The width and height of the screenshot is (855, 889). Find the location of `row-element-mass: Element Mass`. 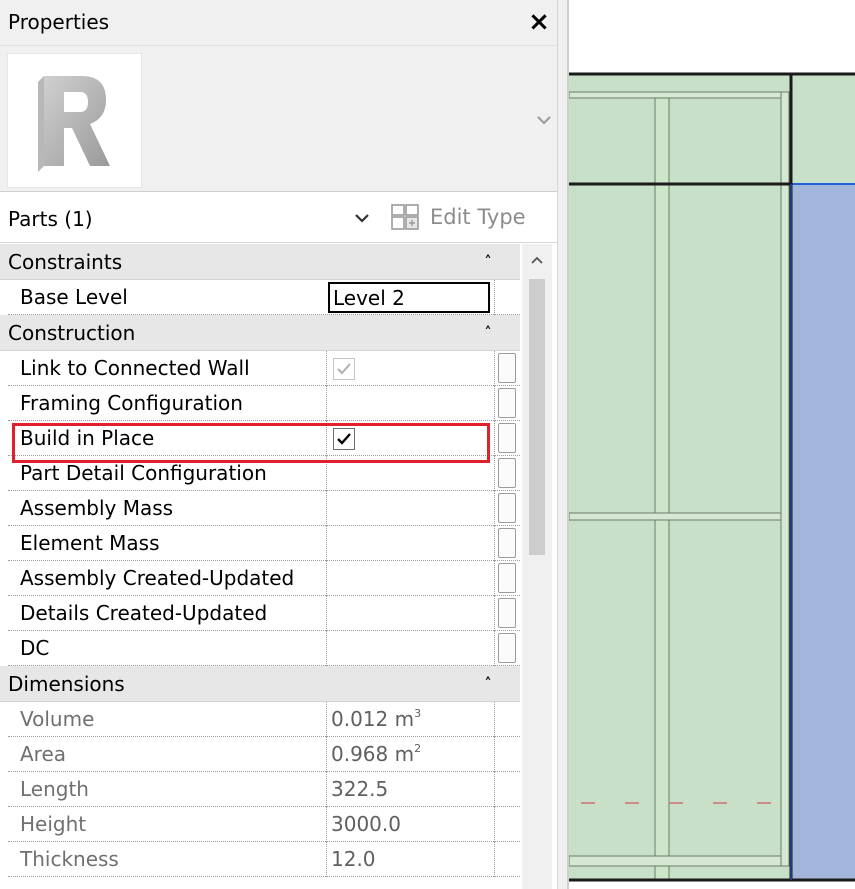

row-element-mass: Element Mass is located at coordinates (264, 543).